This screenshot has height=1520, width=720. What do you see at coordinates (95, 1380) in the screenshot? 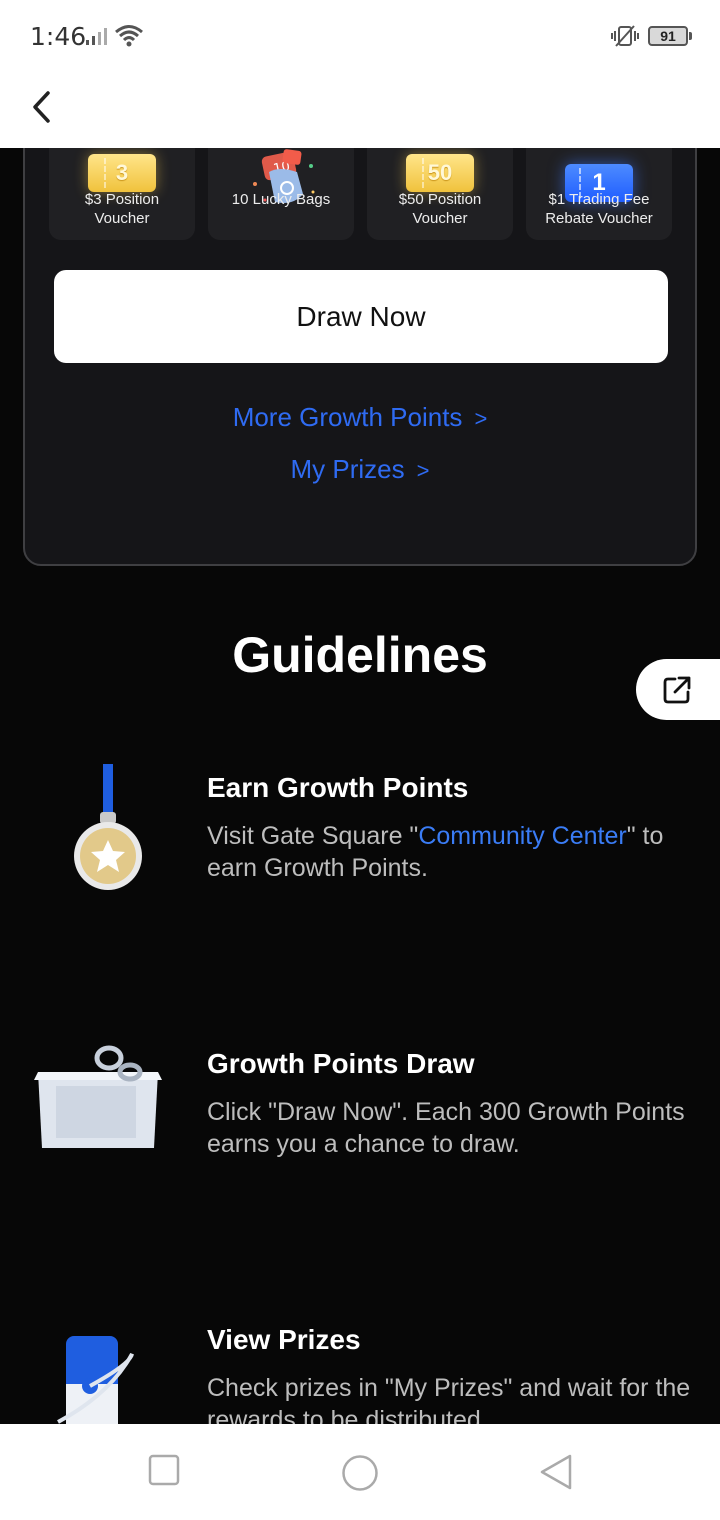
I see `prize-tag-icon` at bounding box center [95, 1380].